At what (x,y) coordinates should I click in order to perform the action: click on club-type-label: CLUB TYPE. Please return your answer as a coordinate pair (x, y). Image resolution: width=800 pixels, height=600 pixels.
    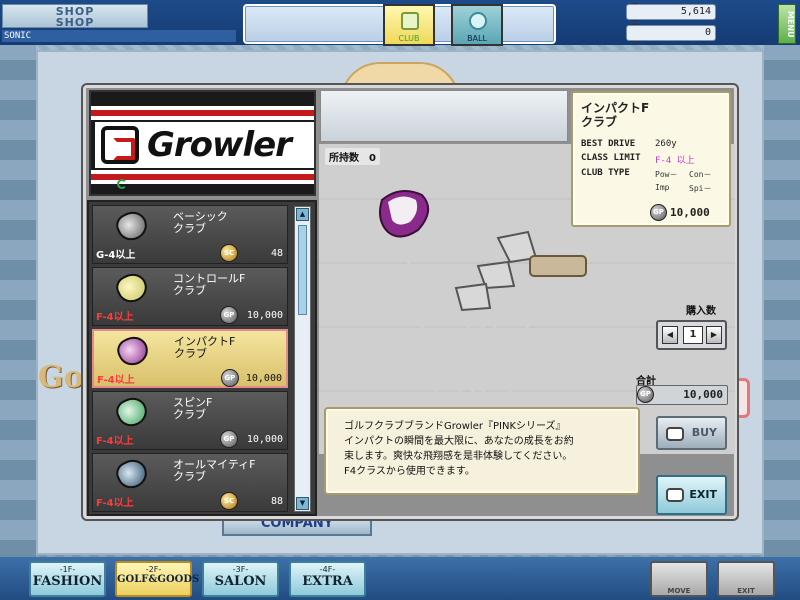
    Looking at the image, I should click on (605, 173).